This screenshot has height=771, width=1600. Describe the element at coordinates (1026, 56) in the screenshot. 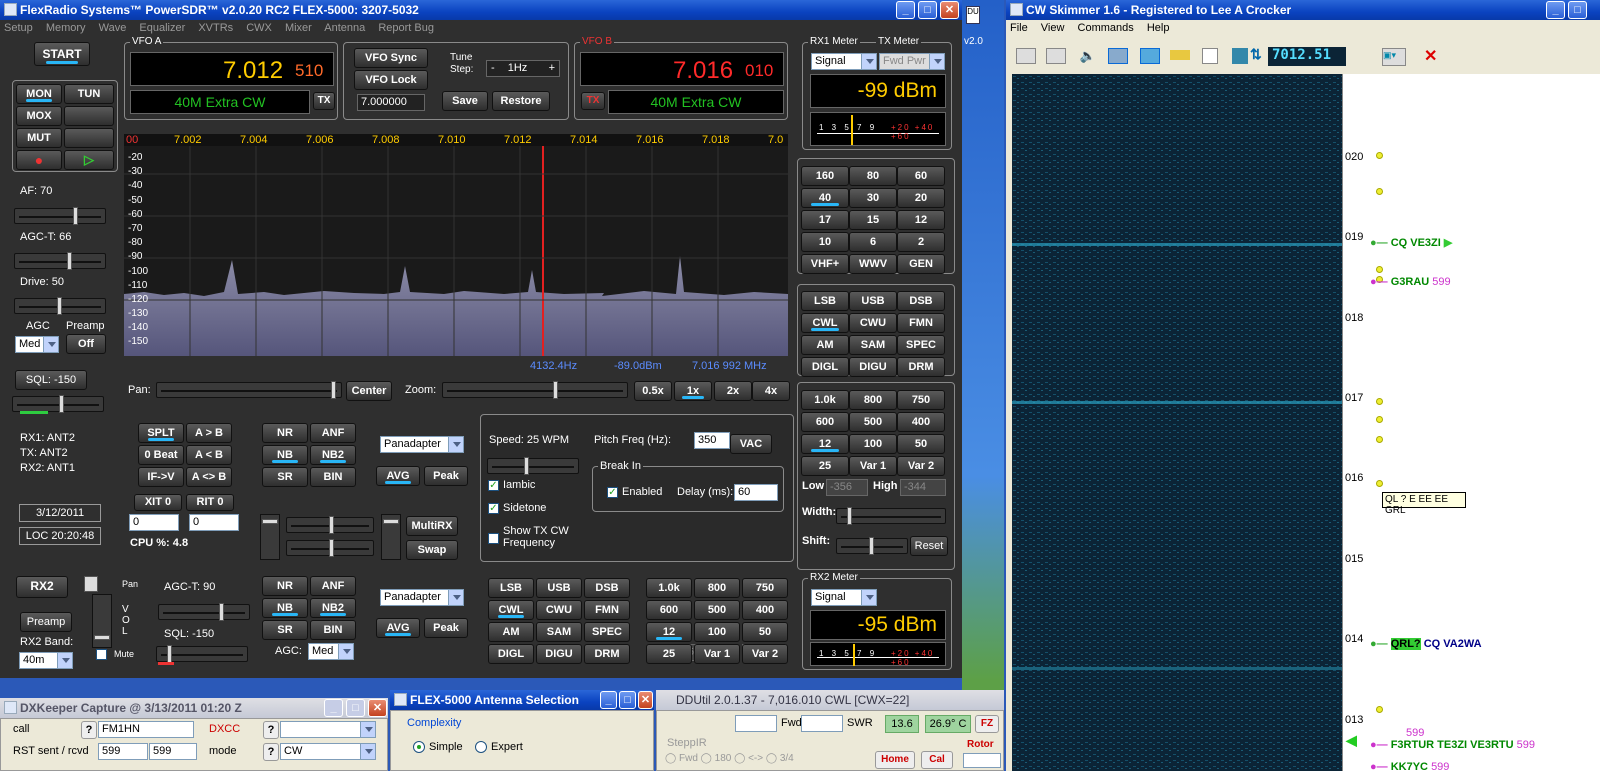

I see `radio-icon` at that location.